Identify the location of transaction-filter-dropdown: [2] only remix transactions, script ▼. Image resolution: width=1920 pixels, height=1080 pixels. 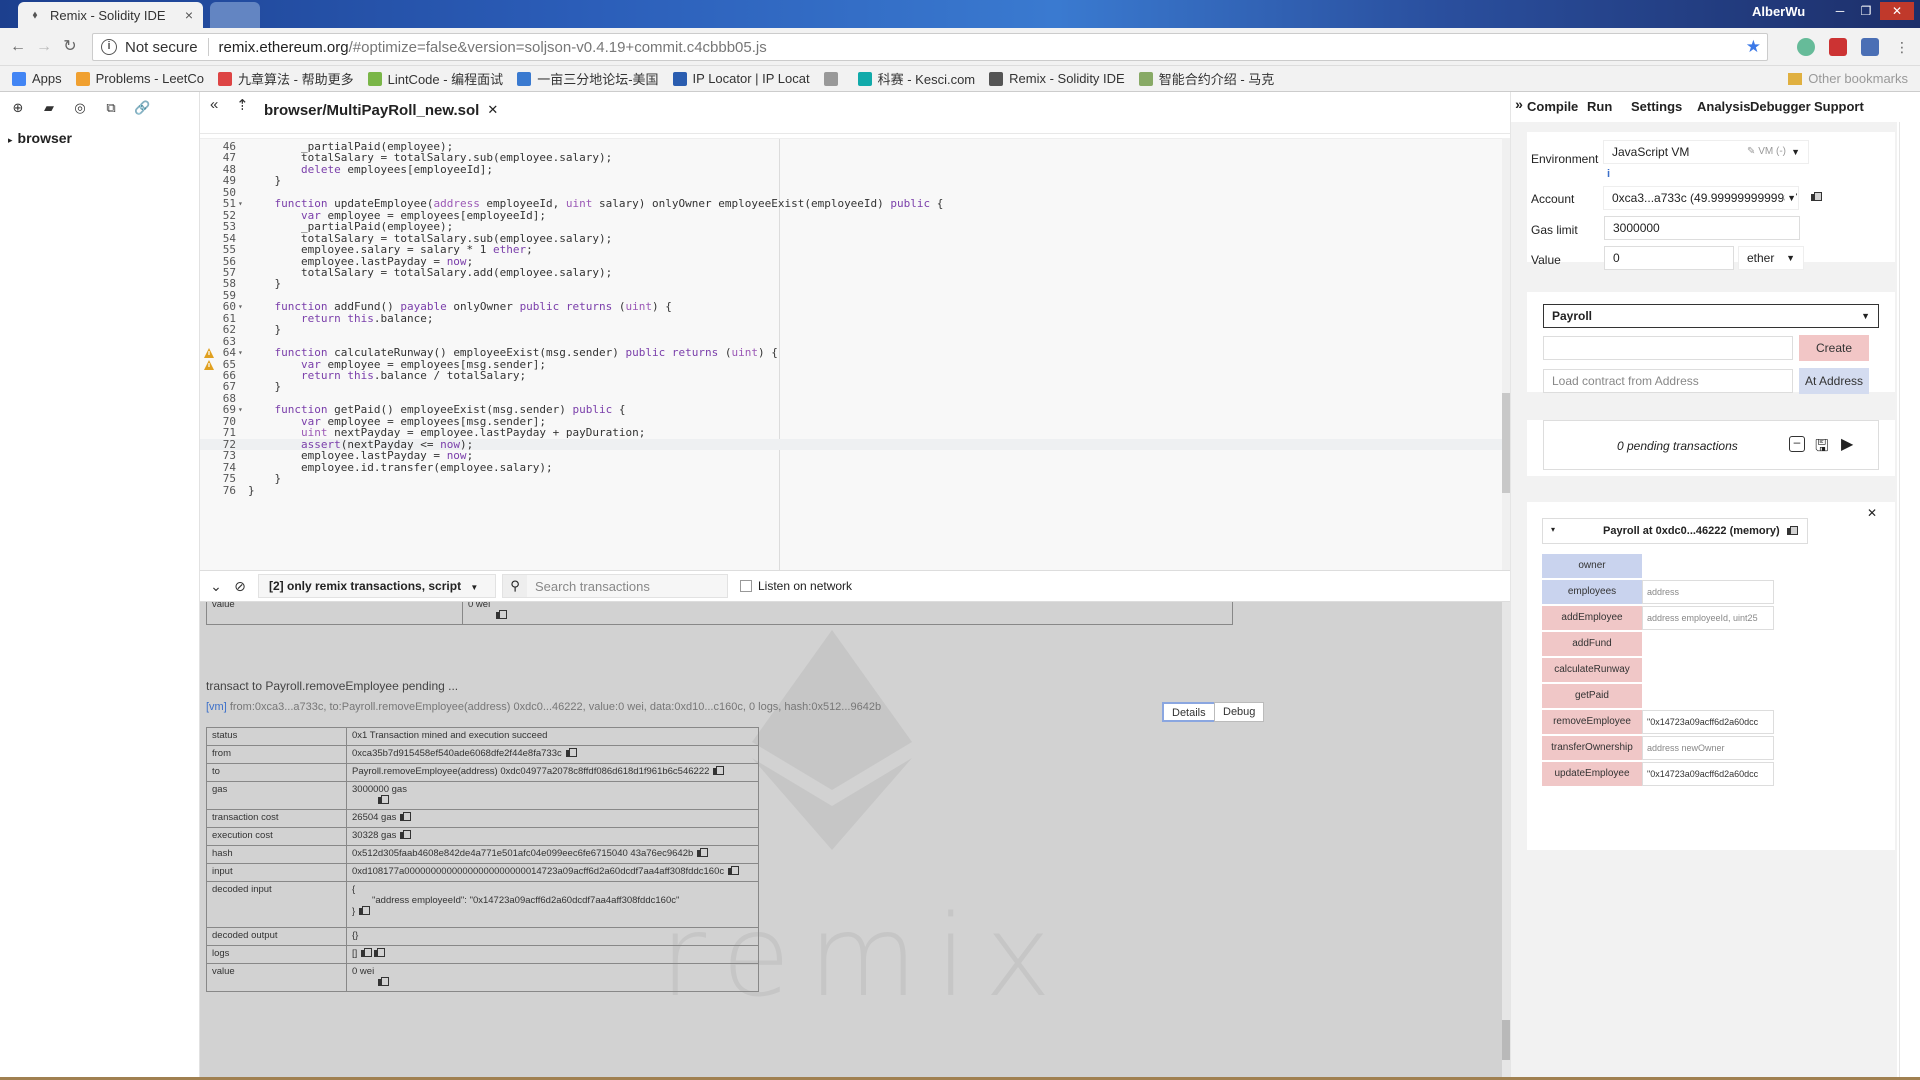
(377, 586).